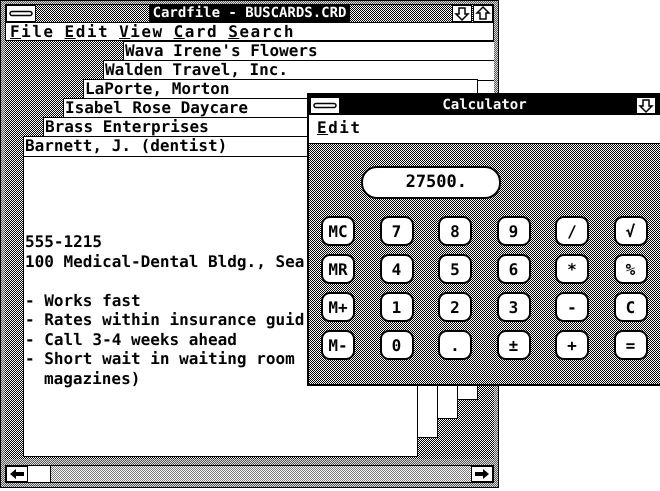  Describe the element at coordinates (249, 474) in the screenshot. I see `horizontal-scrollbar` at that location.